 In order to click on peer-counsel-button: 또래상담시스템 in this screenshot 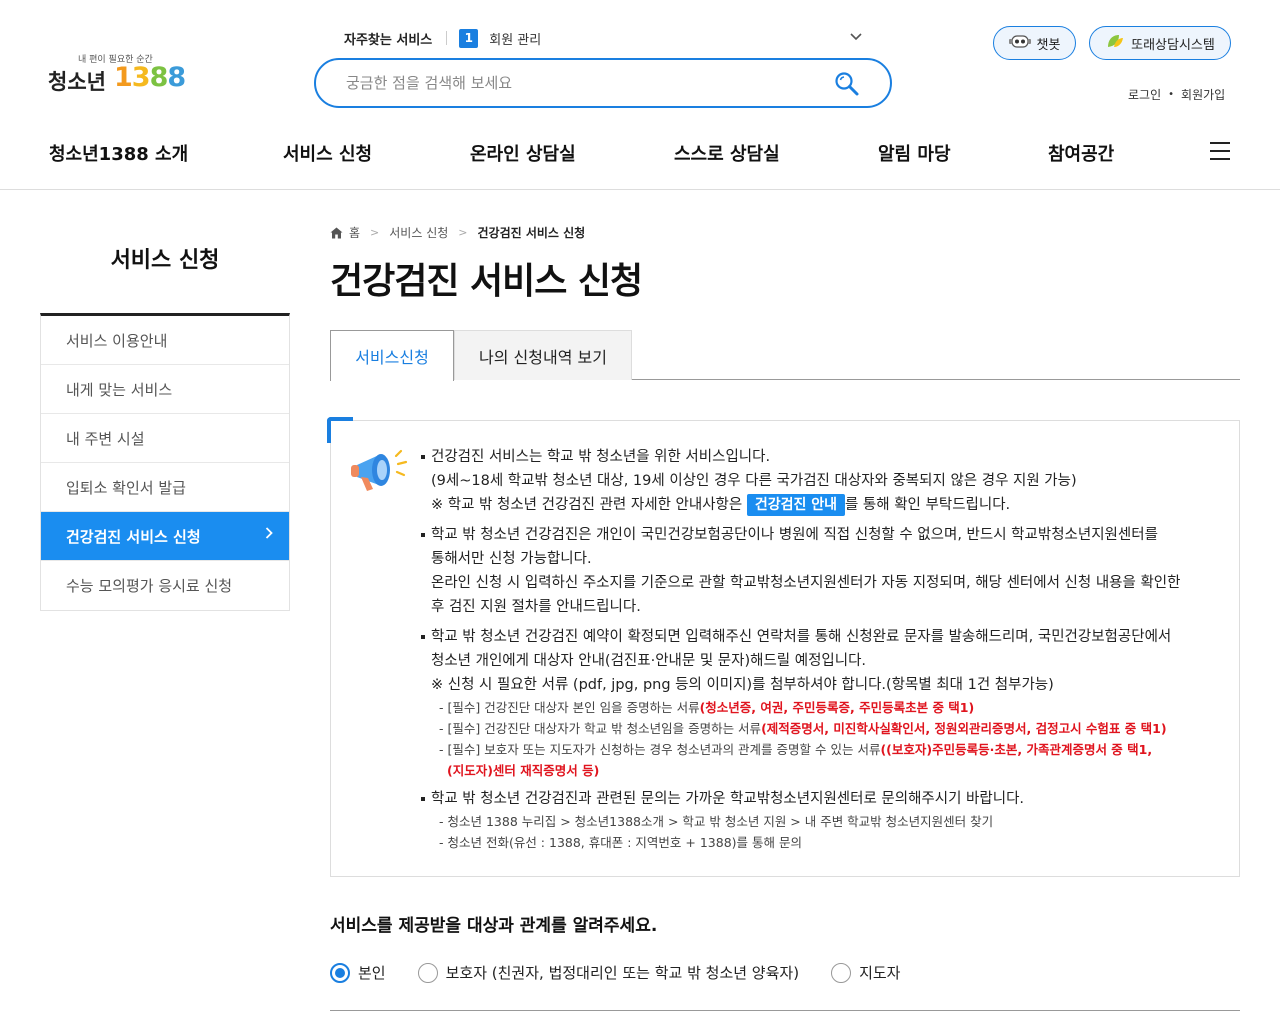, I will do `click(1160, 43)`.